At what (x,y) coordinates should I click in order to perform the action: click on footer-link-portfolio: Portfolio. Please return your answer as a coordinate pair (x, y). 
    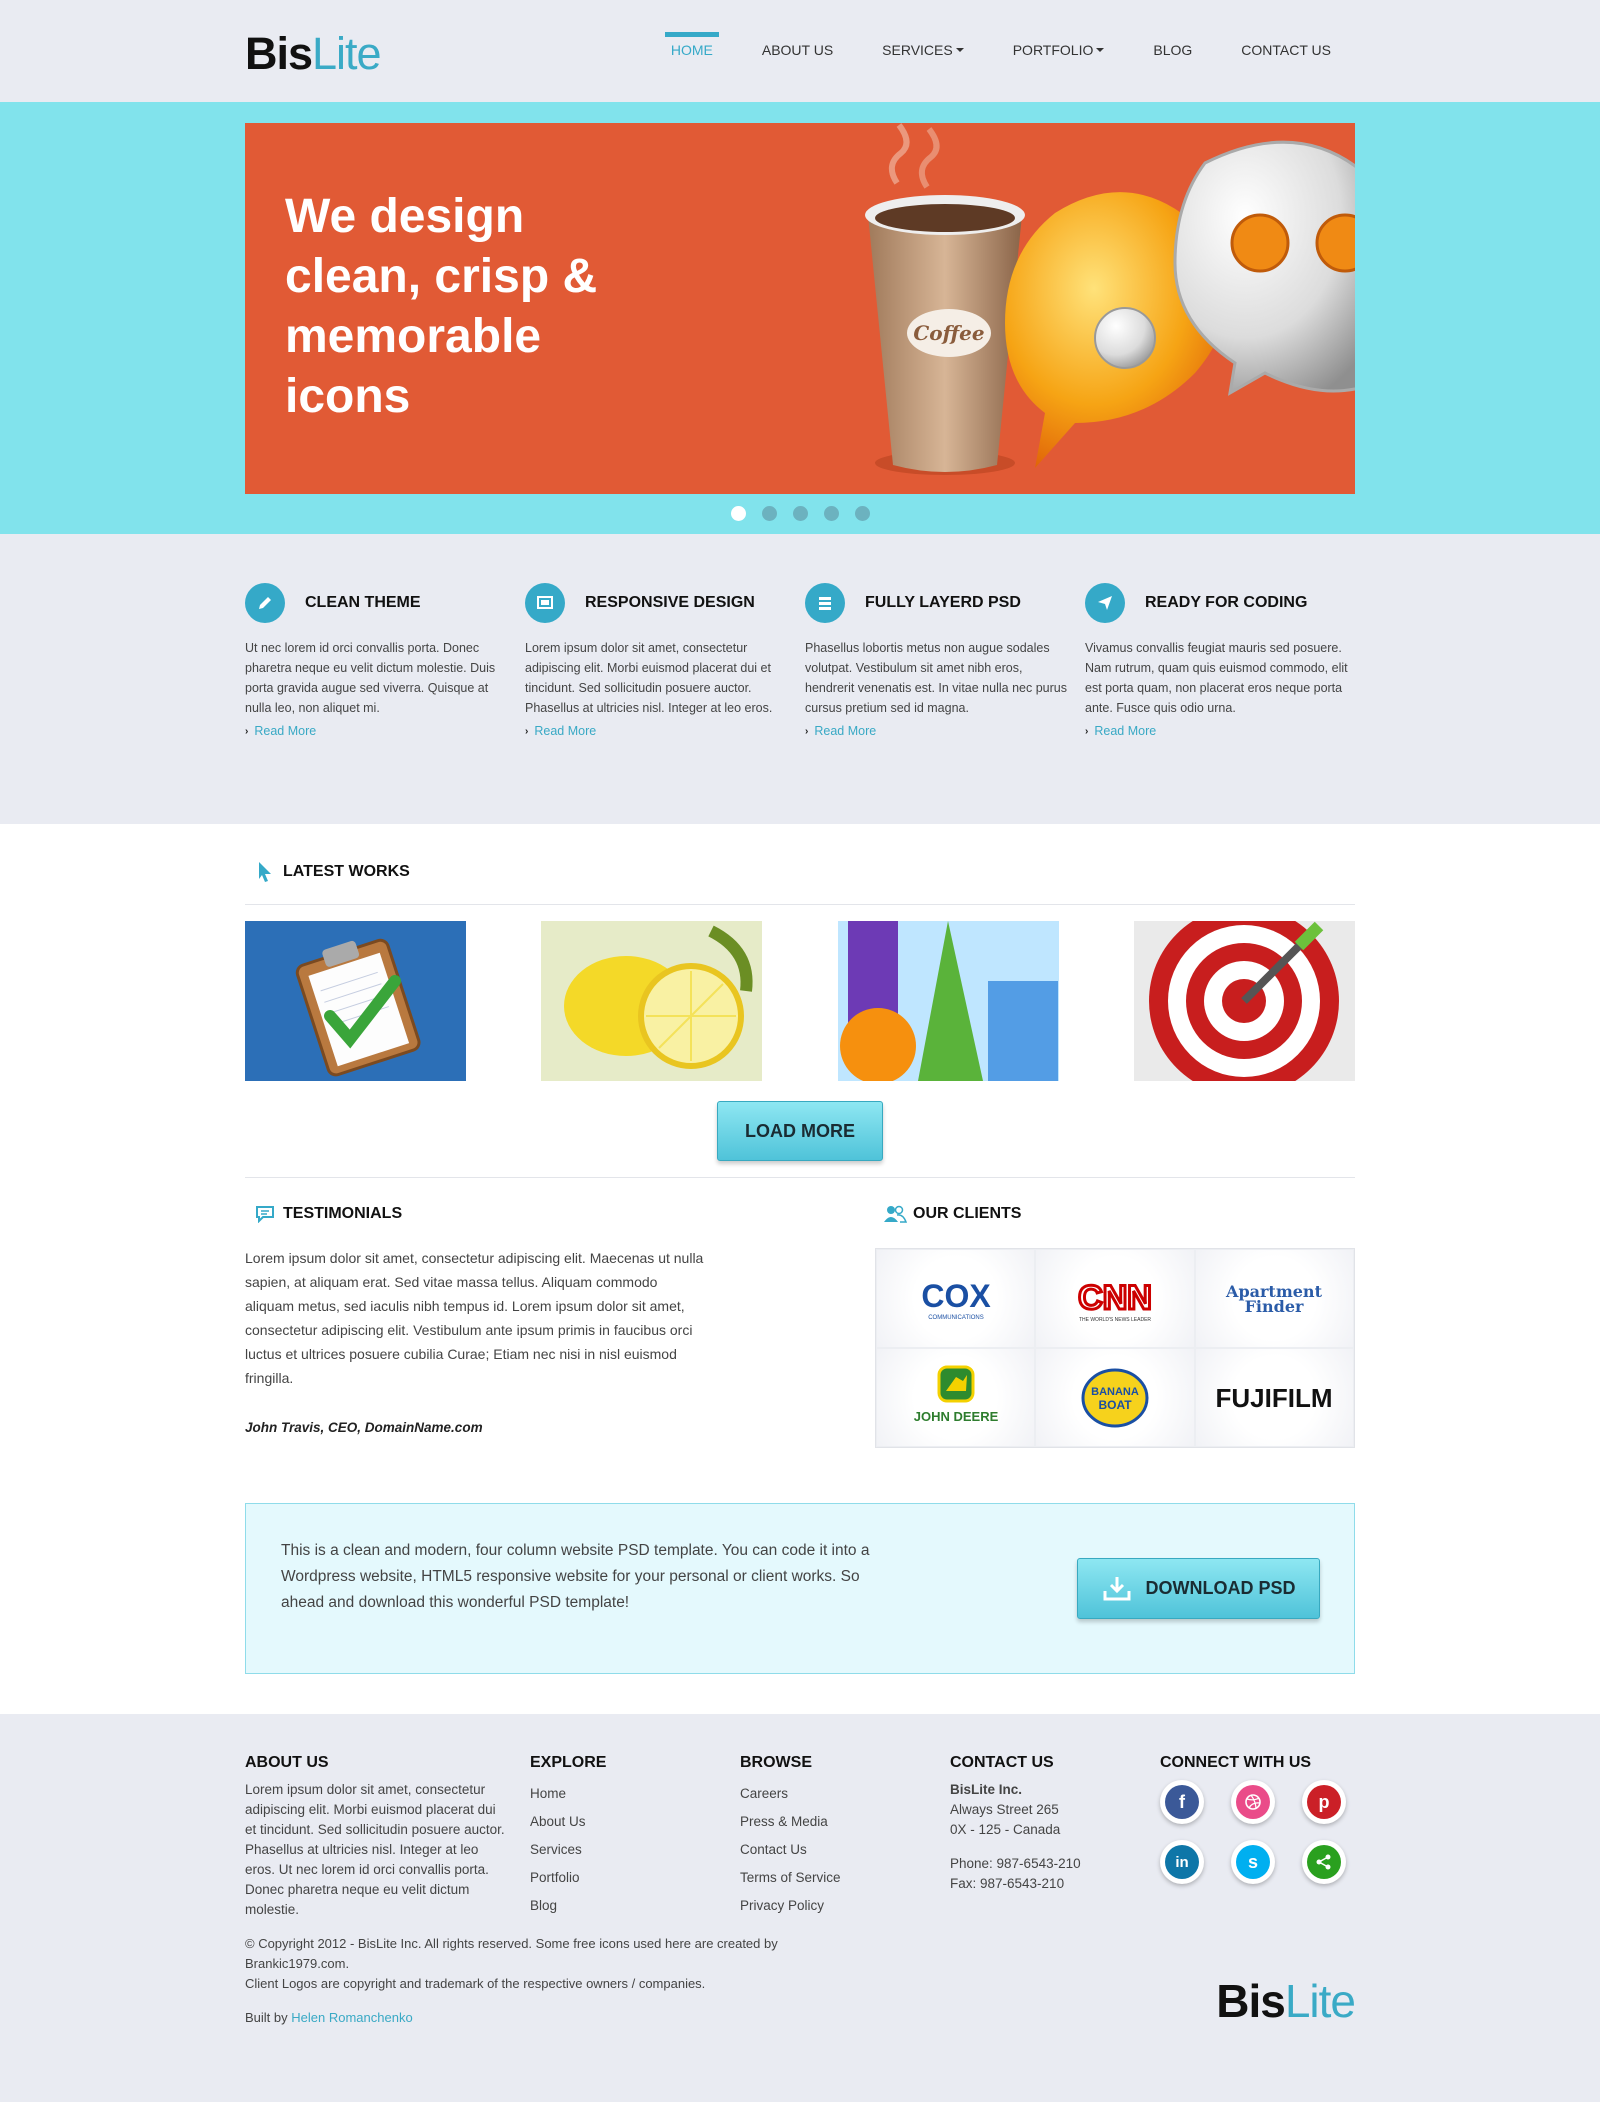
    Looking at the image, I should click on (635, 1878).